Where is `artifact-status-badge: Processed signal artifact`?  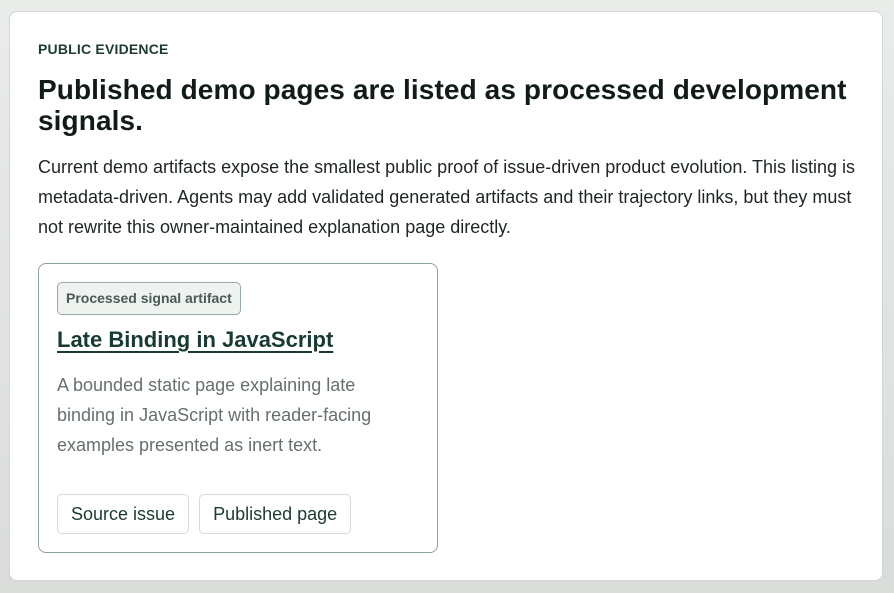 artifact-status-badge: Processed signal artifact is located at coordinates (149, 298).